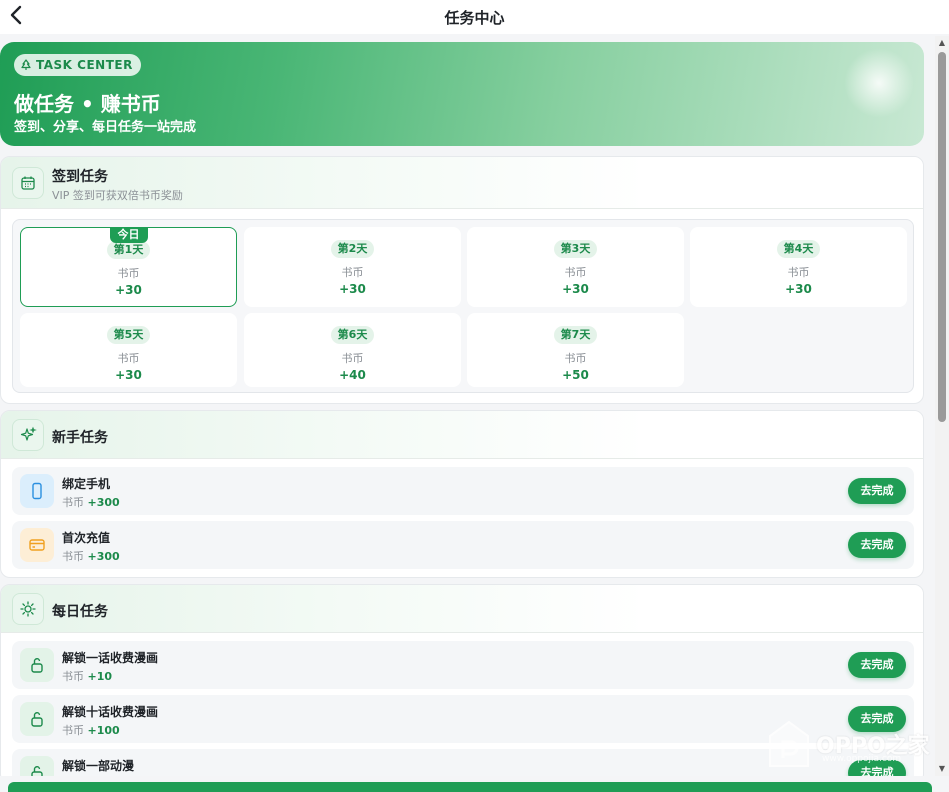 The image size is (949, 792). Describe the element at coordinates (575, 249) in the screenshot. I see `day-label: 第3天` at that location.